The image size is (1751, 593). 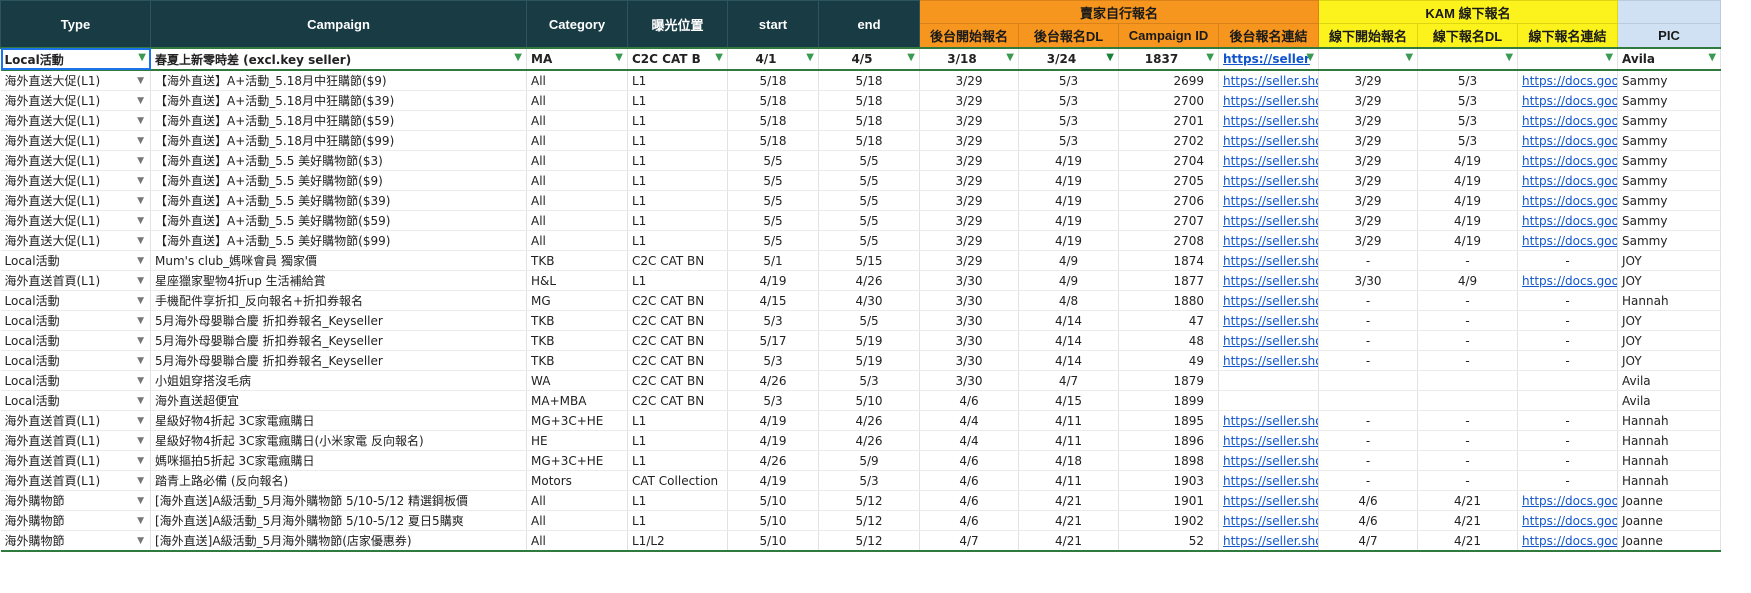 I want to click on header-seller-reg-dl: 後台報名DL, so click(x=1068, y=36).